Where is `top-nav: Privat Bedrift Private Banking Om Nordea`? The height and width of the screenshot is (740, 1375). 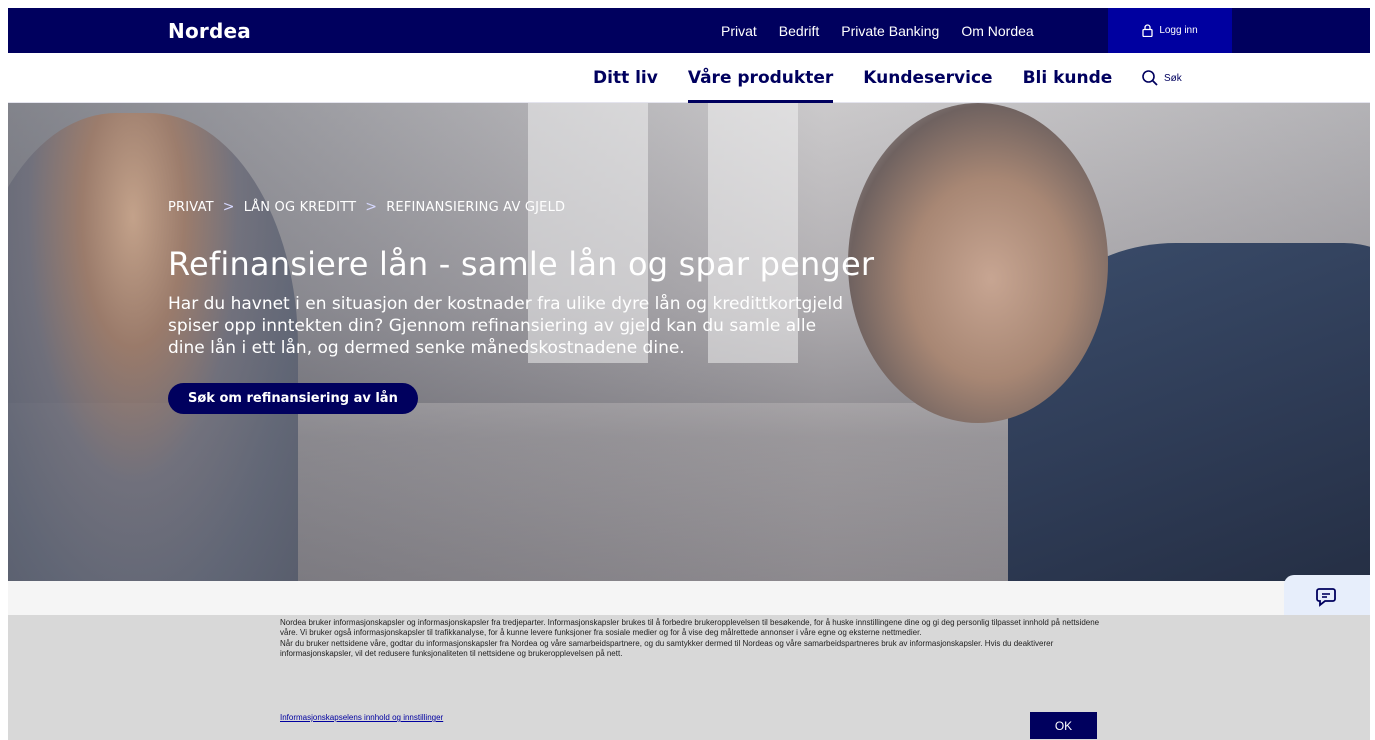 top-nav: Privat Bedrift Private Banking Om Nordea is located at coordinates (888, 30).